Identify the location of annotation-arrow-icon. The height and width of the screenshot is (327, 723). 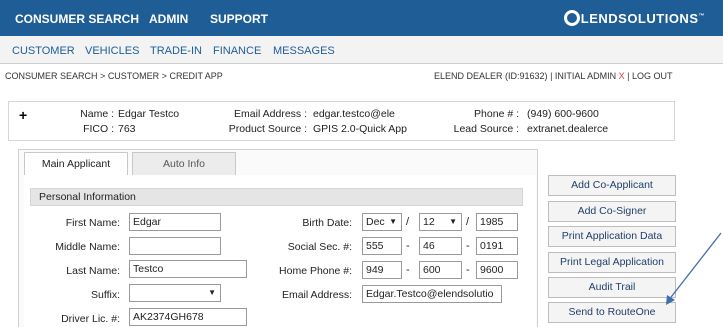
(694, 268).